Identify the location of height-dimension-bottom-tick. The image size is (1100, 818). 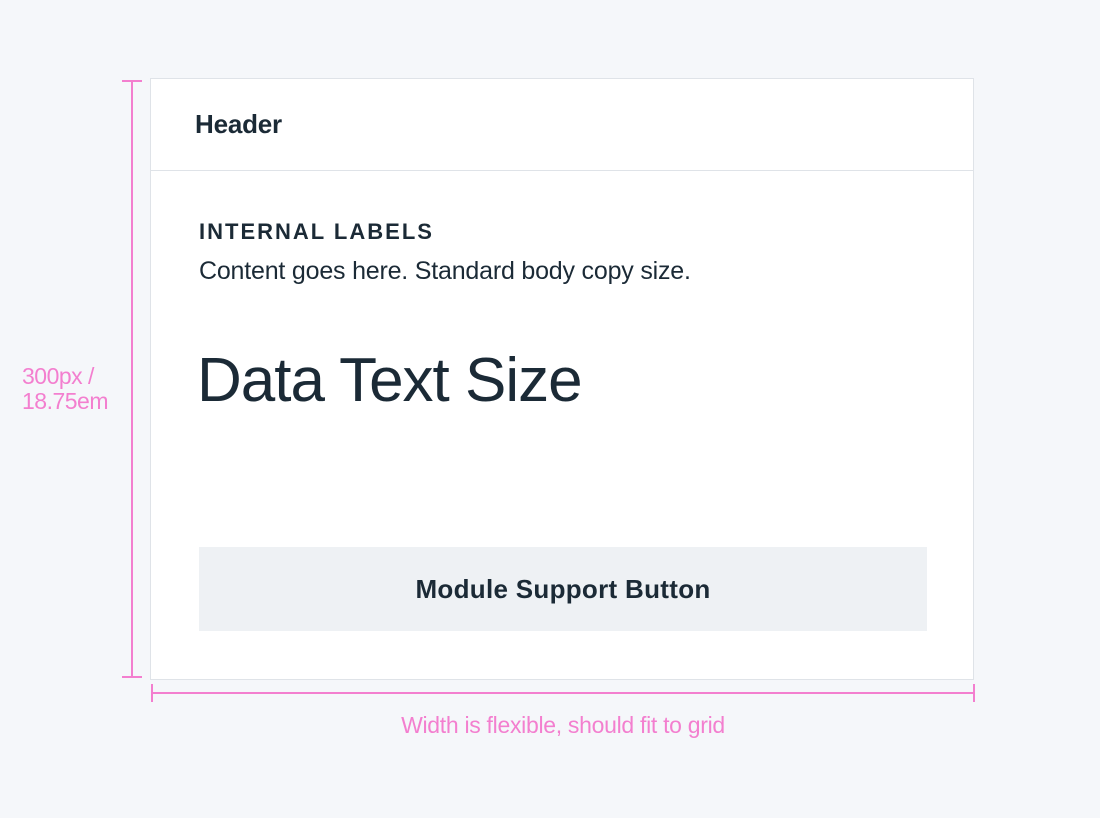
(132, 677).